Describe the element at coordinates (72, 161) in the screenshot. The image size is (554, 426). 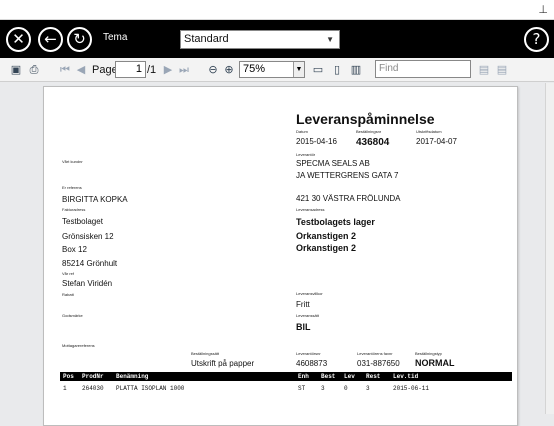
I see `kundnr-label: Vårt kundnr` at that location.